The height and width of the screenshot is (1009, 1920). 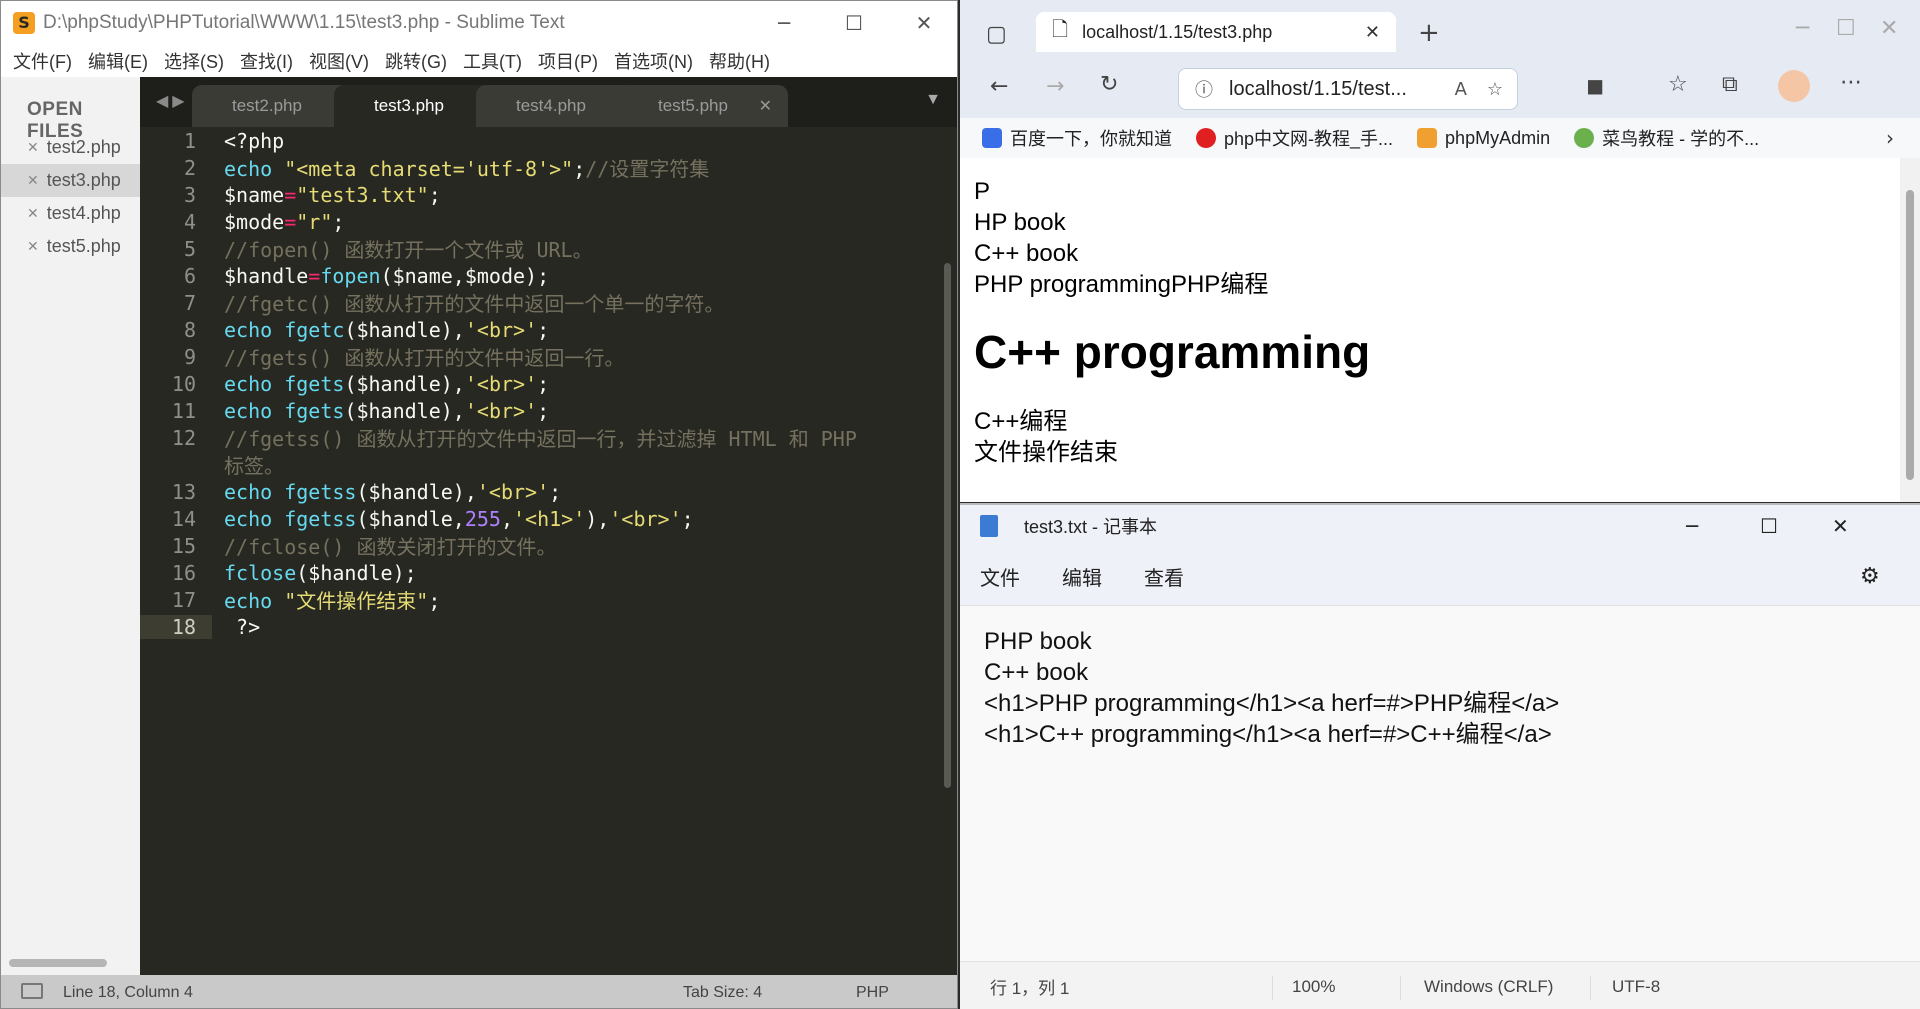 What do you see at coordinates (172, 100) in the screenshot?
I see `tab-nav-arrows-icon: ◀▶` at bounding box center [172, 100].